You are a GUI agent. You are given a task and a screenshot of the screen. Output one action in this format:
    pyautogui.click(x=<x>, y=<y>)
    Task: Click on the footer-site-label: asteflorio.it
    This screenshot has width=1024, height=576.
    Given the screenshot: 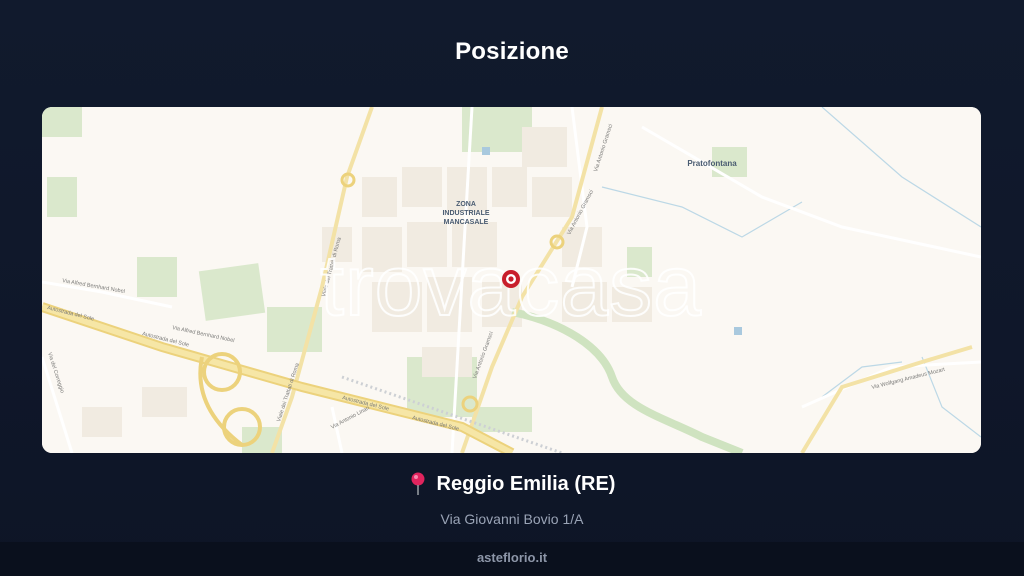 What is the action you would take?
    pyautogui.click(x=512, y=557)
    